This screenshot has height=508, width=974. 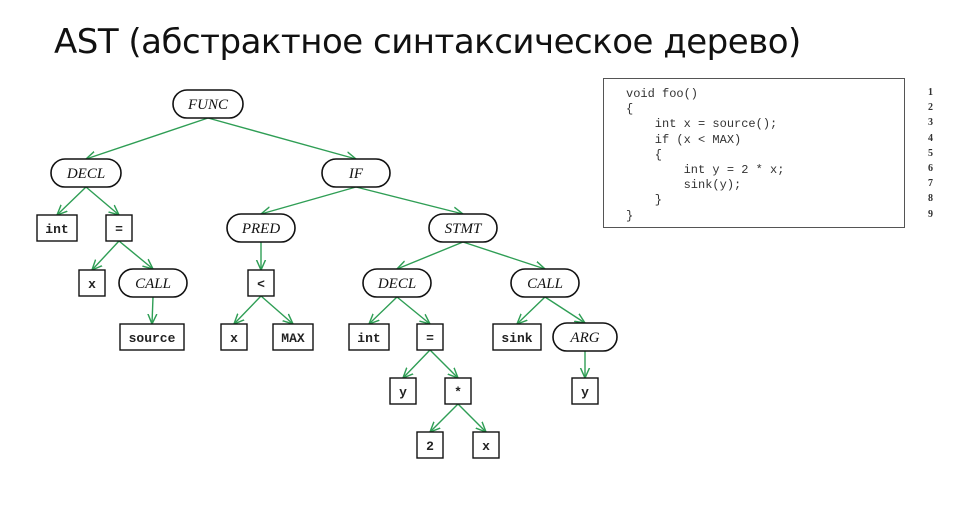 What do you see at coordinates (564, 309) in the screenshot?
I see `edge-call2-arg` at bounding box center [564, 309].